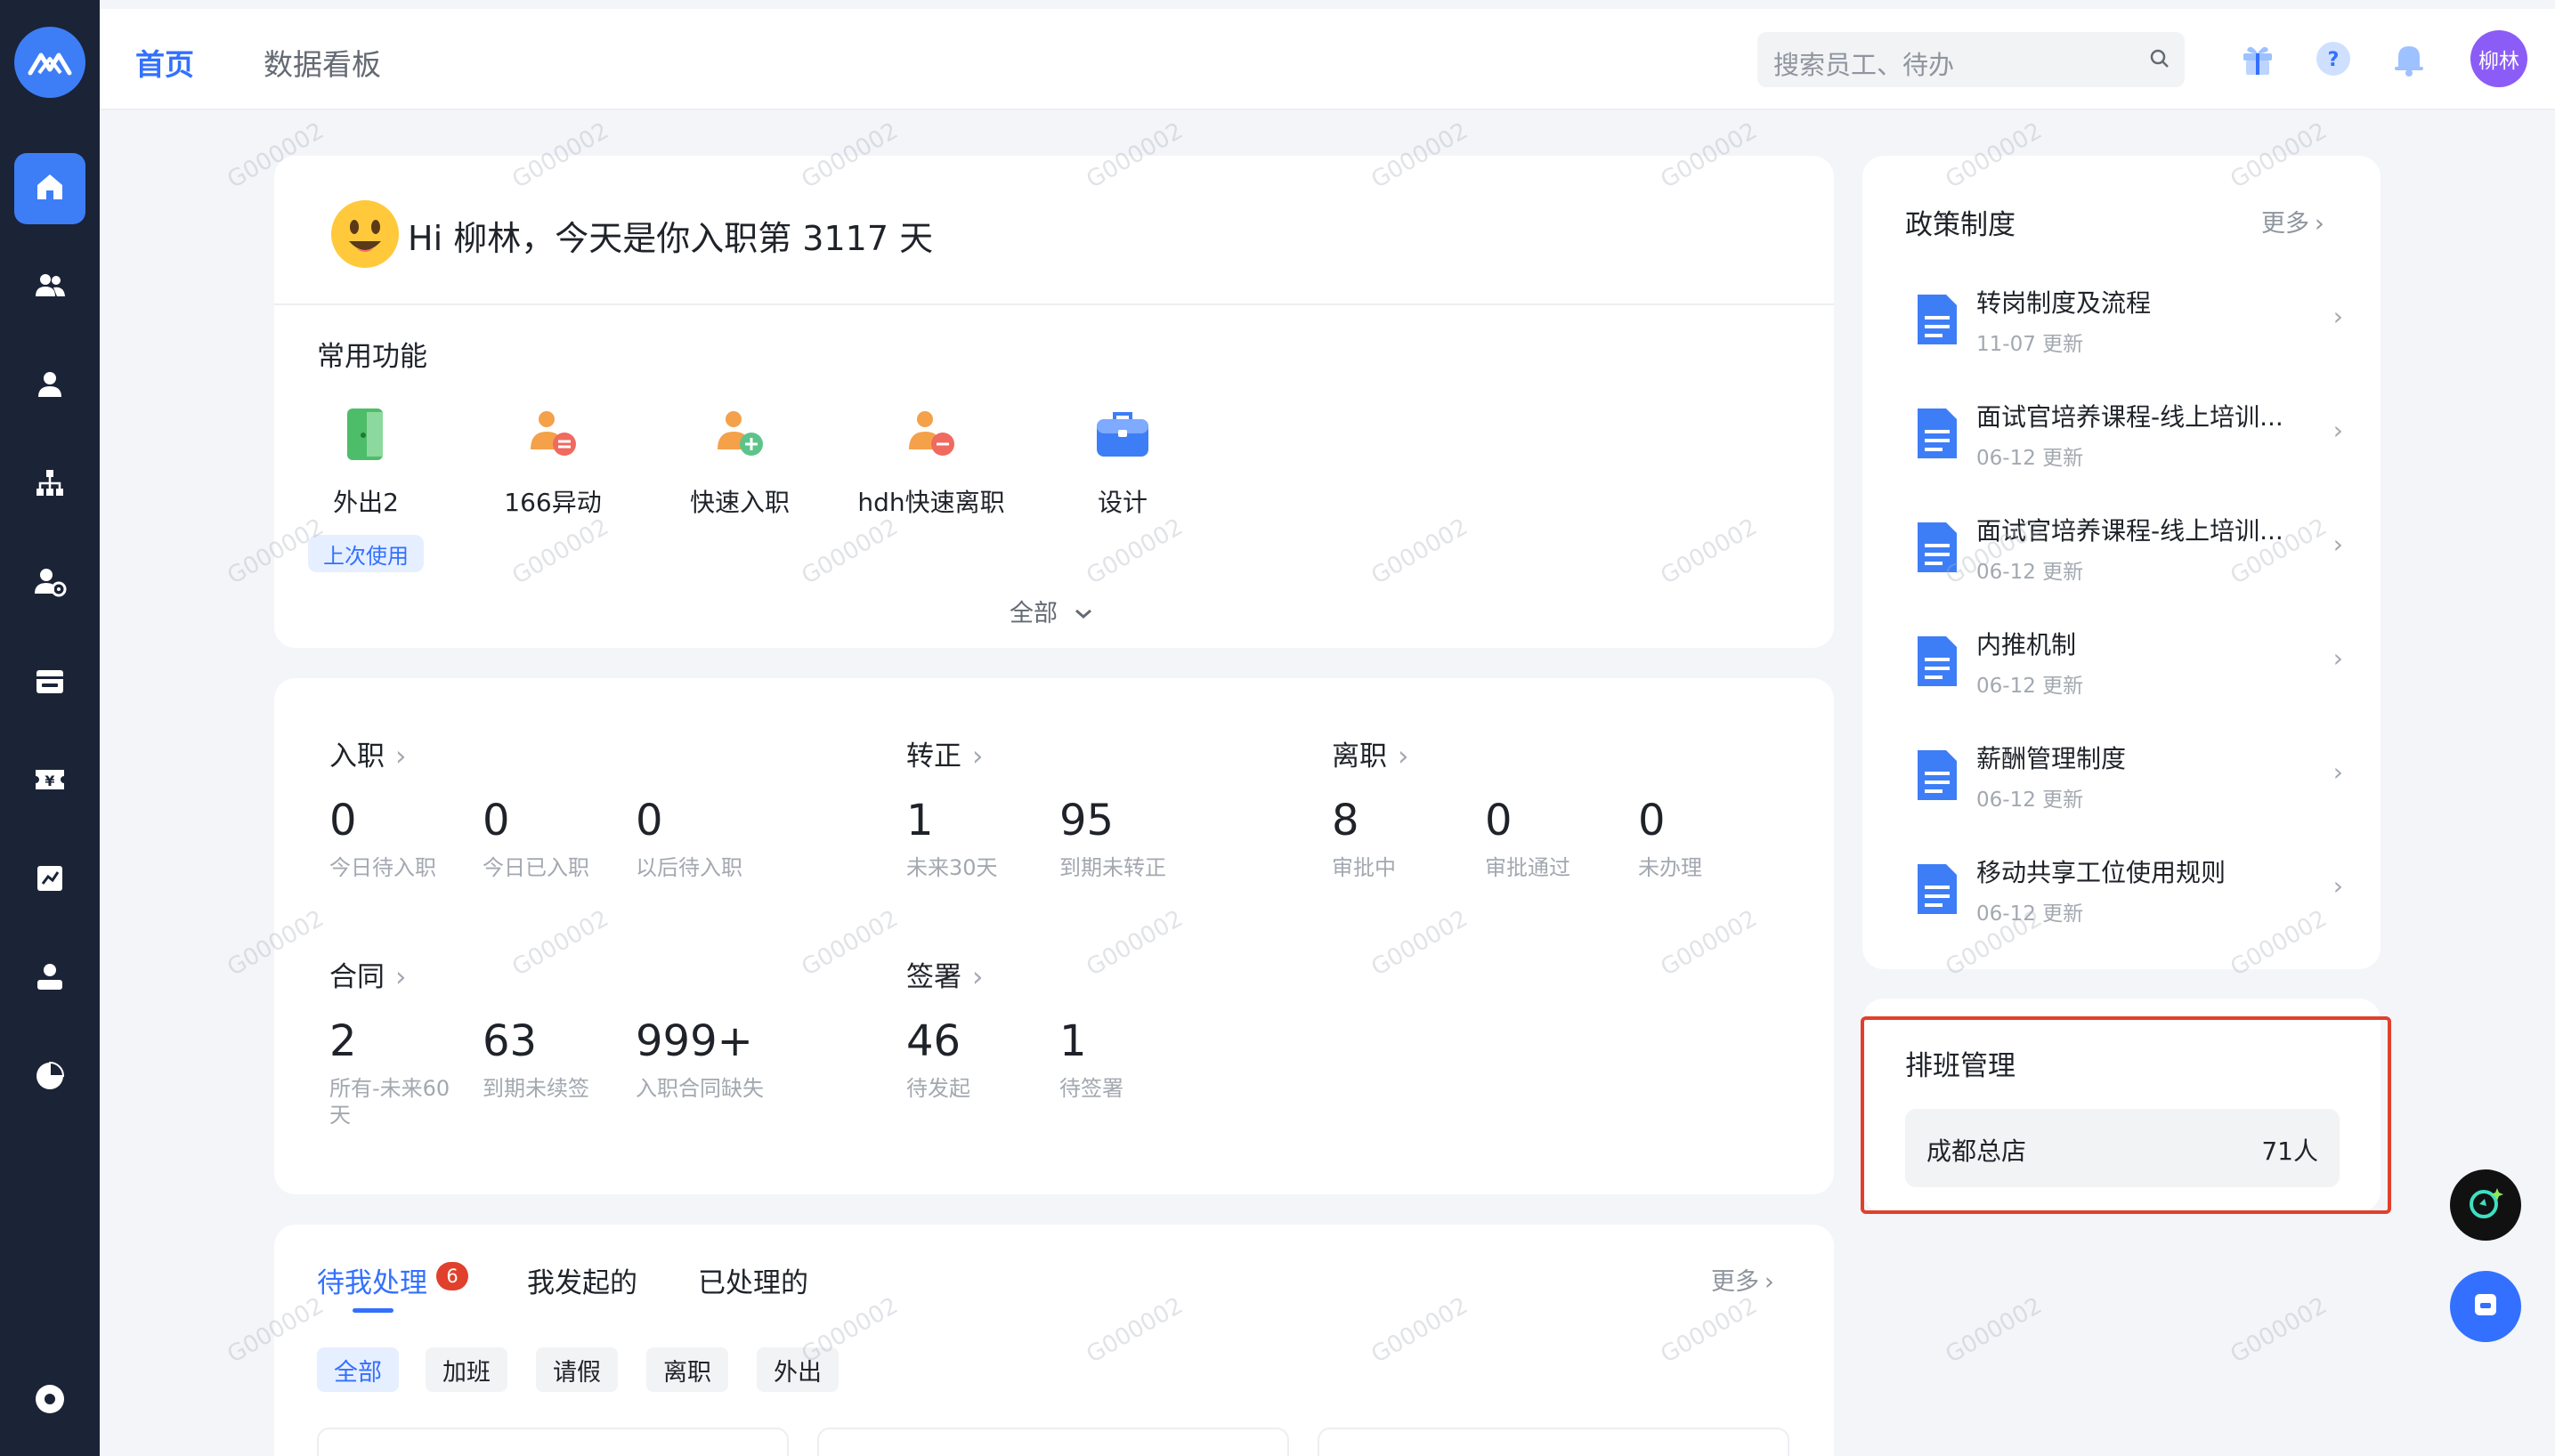 Image resolution: width=2555 pixels, height=1456 pixels. I want to click on message-icon, so click(2485, 1306).